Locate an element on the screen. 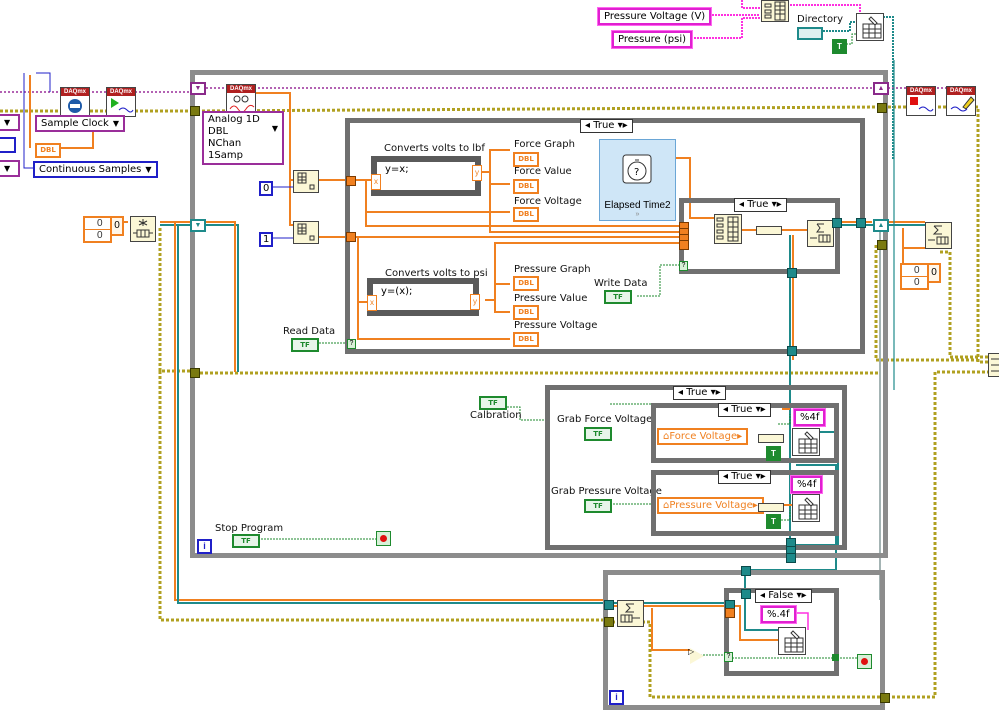  directory-path-control is located at coordinates (810, 33).